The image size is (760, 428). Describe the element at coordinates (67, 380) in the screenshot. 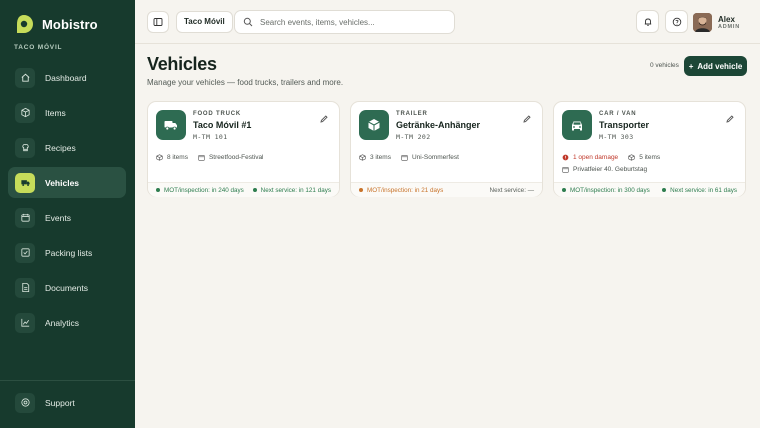

I see `sidebar-divider` at that location.